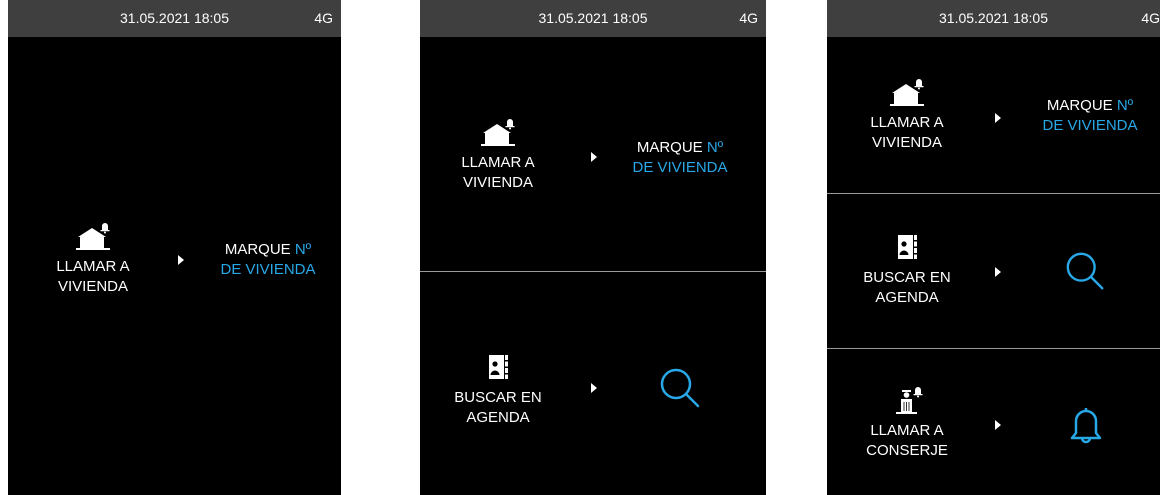 The height and width of the screenshot is (495, 1160). What do you see at coordinates (993, 422) in the screenshot?
I see `option-call-concierge: LLAMAR A CONSERJE` at bounding box center [993, 422].